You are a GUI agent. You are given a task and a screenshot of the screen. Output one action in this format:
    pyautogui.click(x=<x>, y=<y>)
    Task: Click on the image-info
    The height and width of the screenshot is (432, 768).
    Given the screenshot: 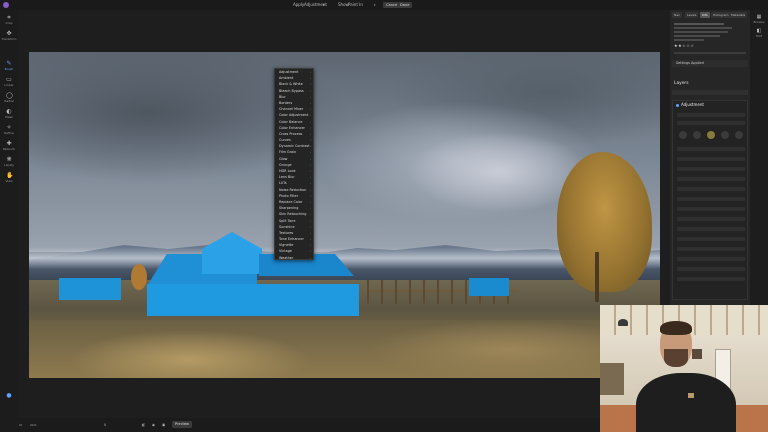 What is the action you would take?
    pyautogui.click(x=709, y=31)
    